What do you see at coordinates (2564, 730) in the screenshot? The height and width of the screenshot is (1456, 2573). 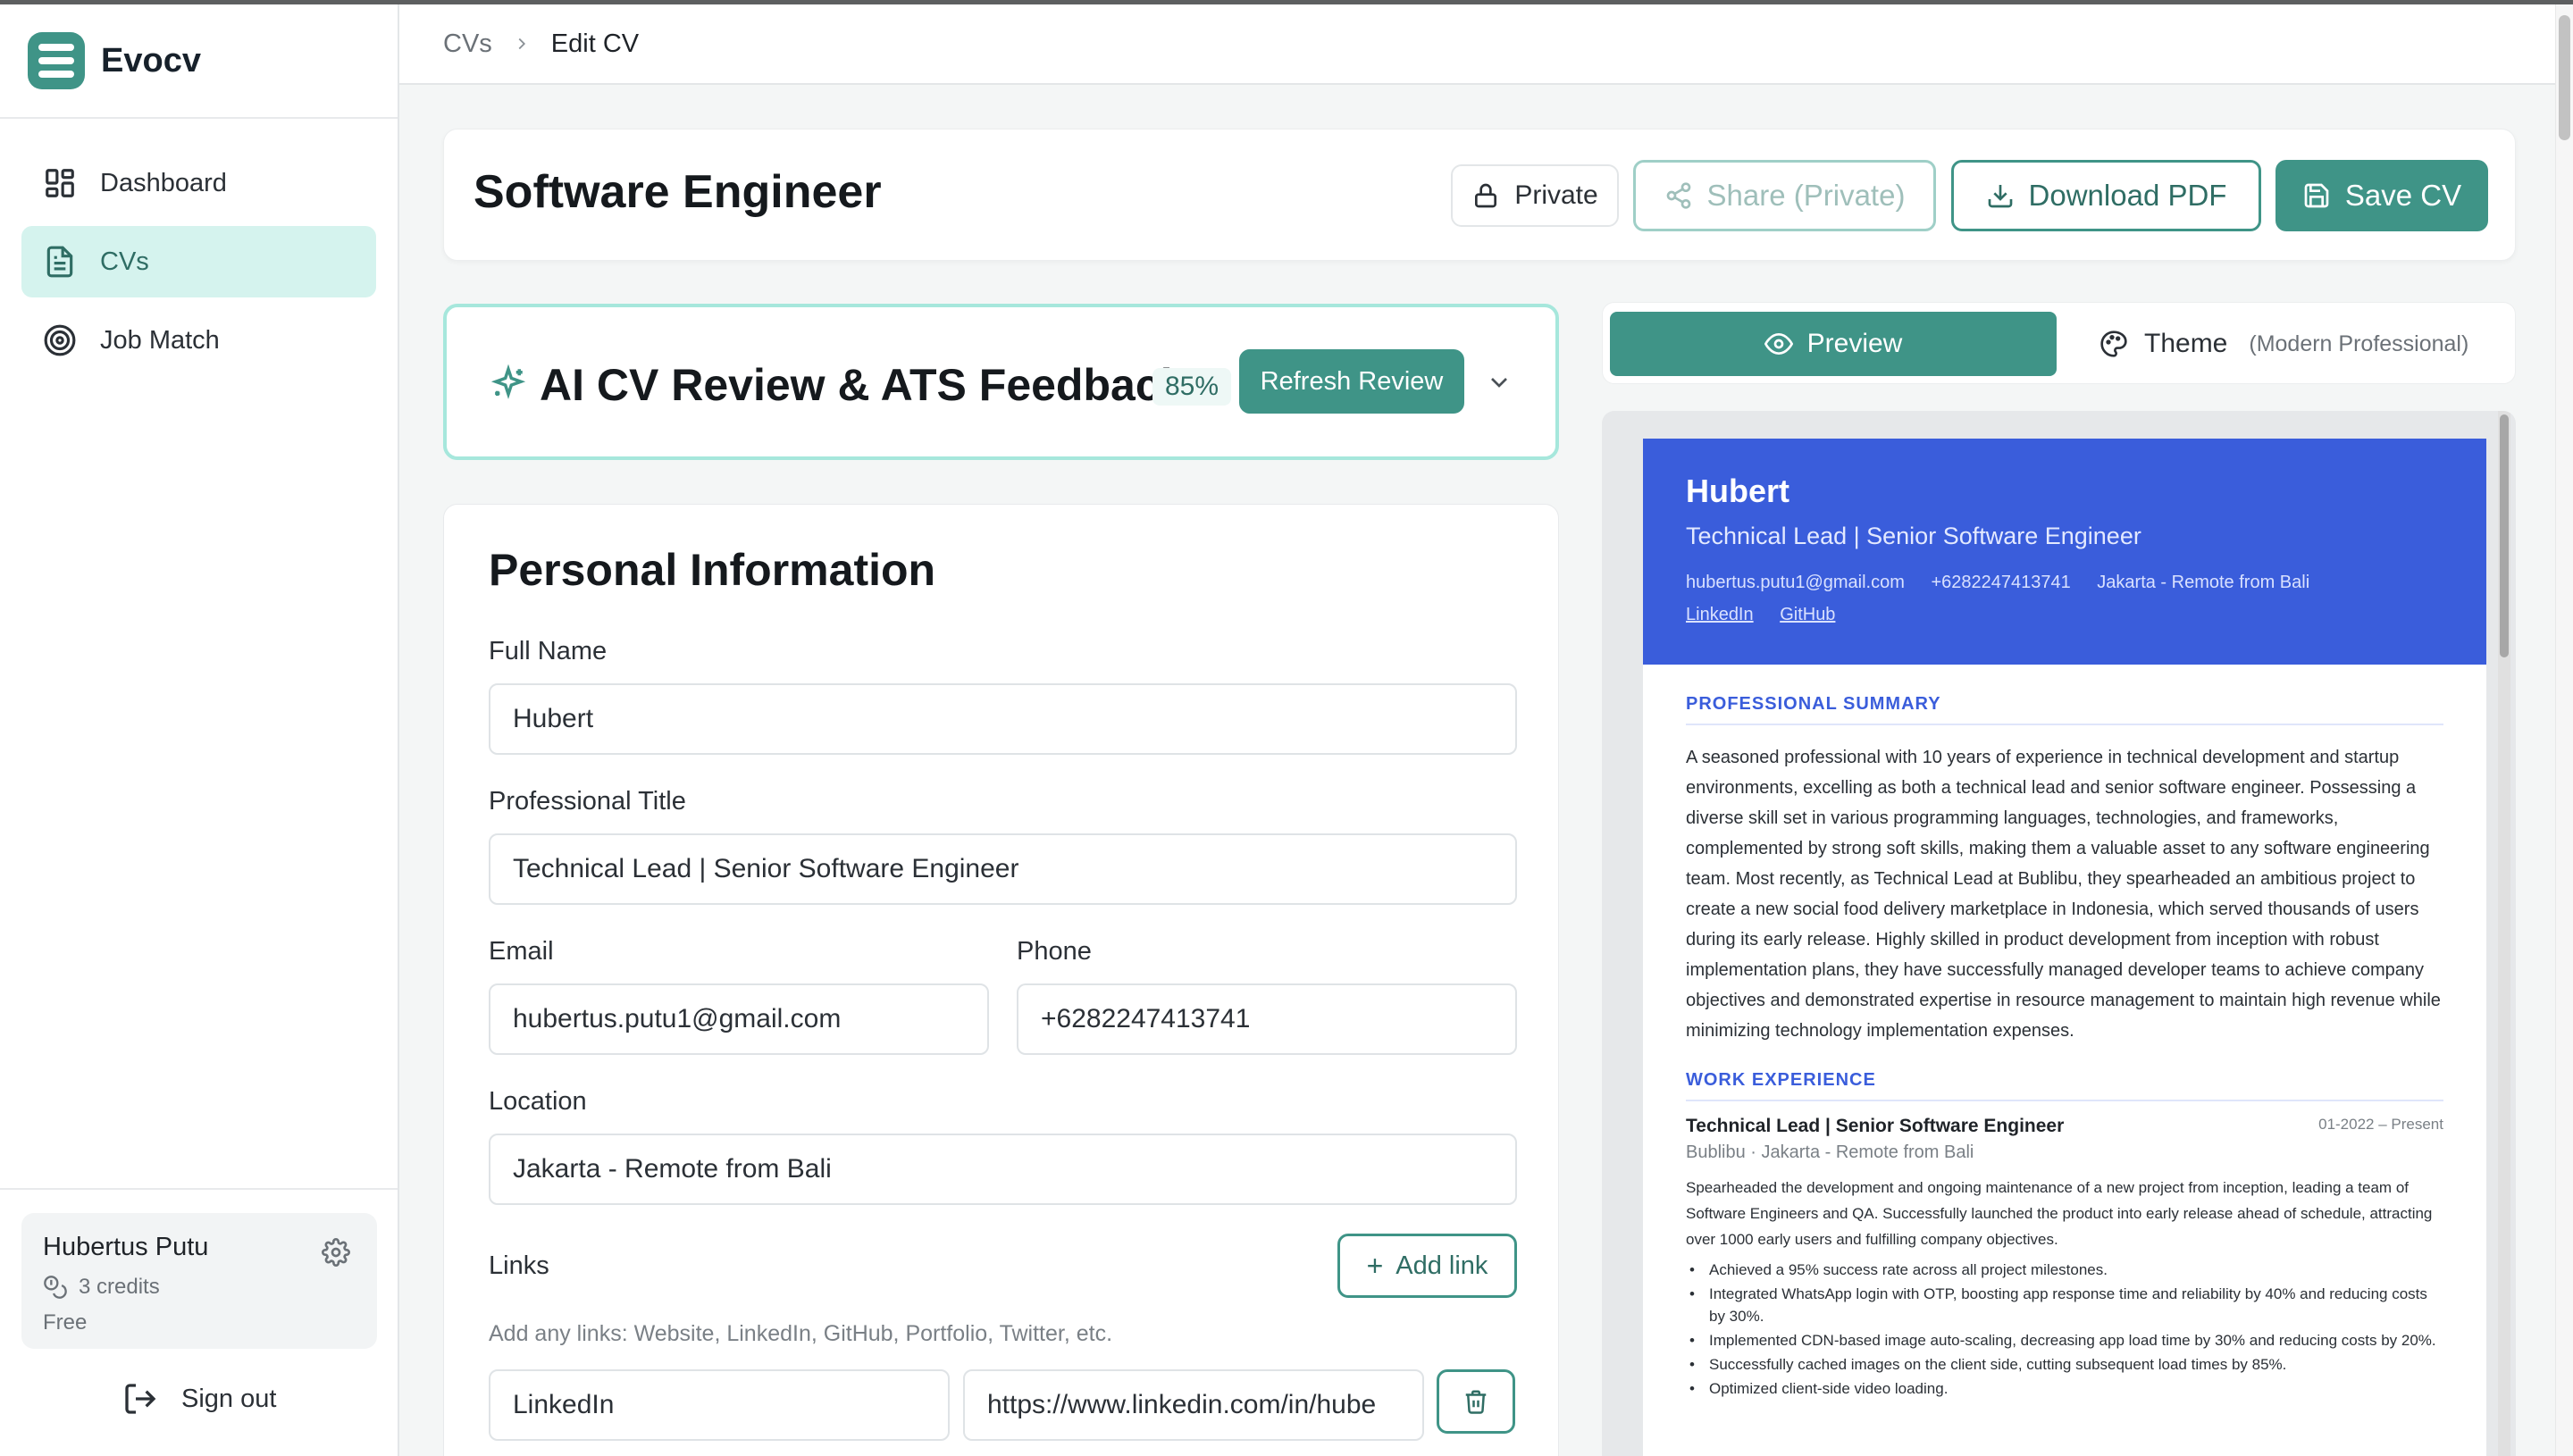 I see `page-scrollbar` at bounding box center [2564, 730].